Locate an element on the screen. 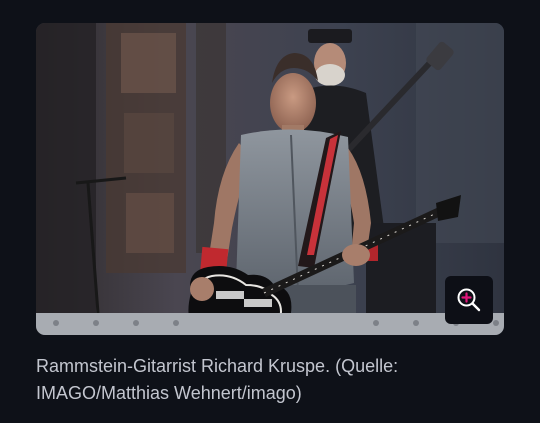 This screenshot has width=540, height=423. zoom-button is located at coordinates (469, 300).